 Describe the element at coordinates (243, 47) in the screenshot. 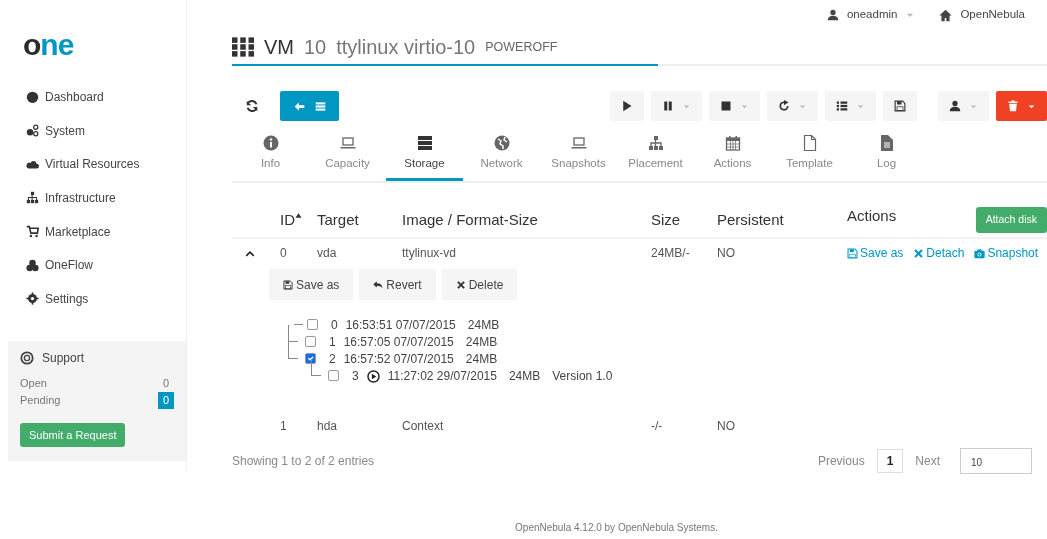

I see `grid-icon` at that location.